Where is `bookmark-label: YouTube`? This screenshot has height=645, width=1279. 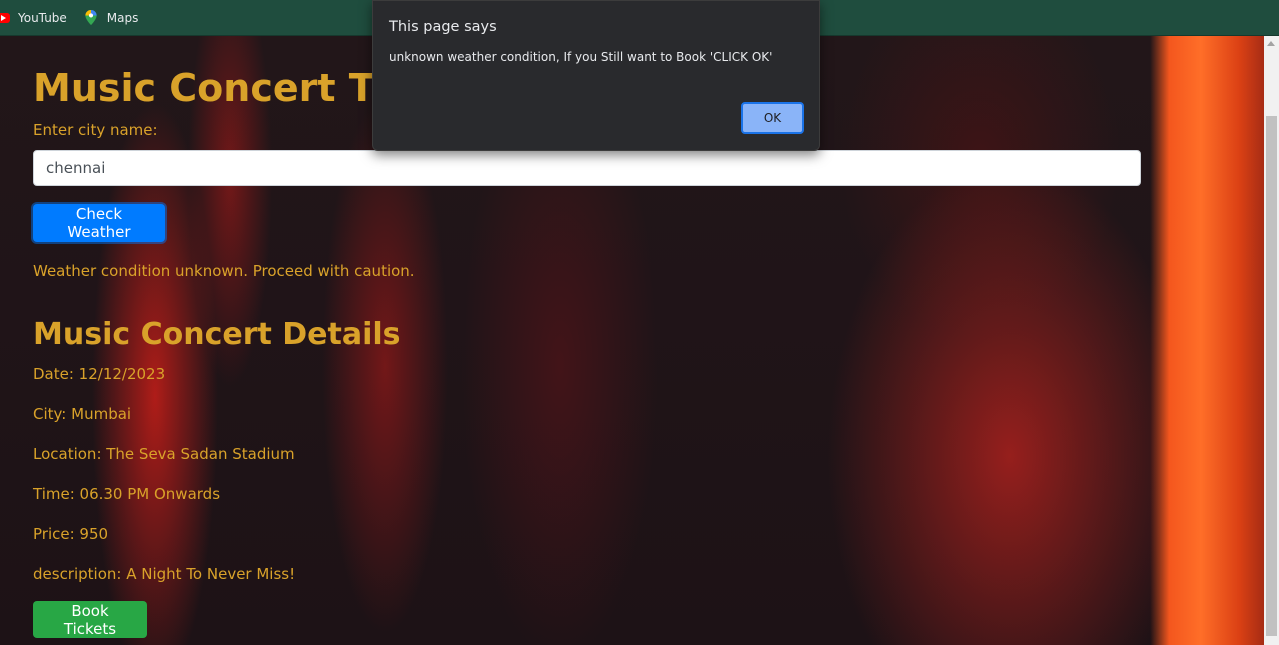
bookmark-label: YouTube is located at coordinates (42, 17).